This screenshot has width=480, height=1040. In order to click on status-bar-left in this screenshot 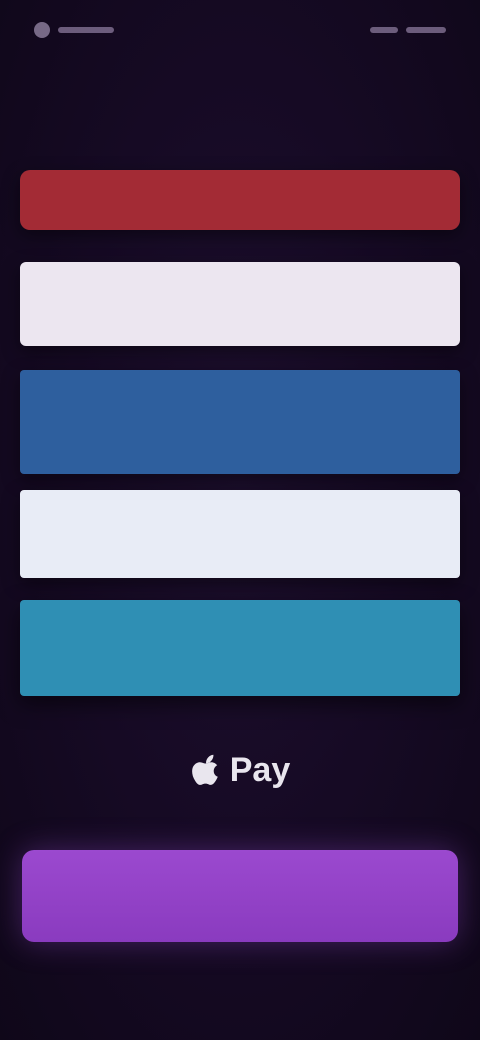, I will do `click(74, 30)`.